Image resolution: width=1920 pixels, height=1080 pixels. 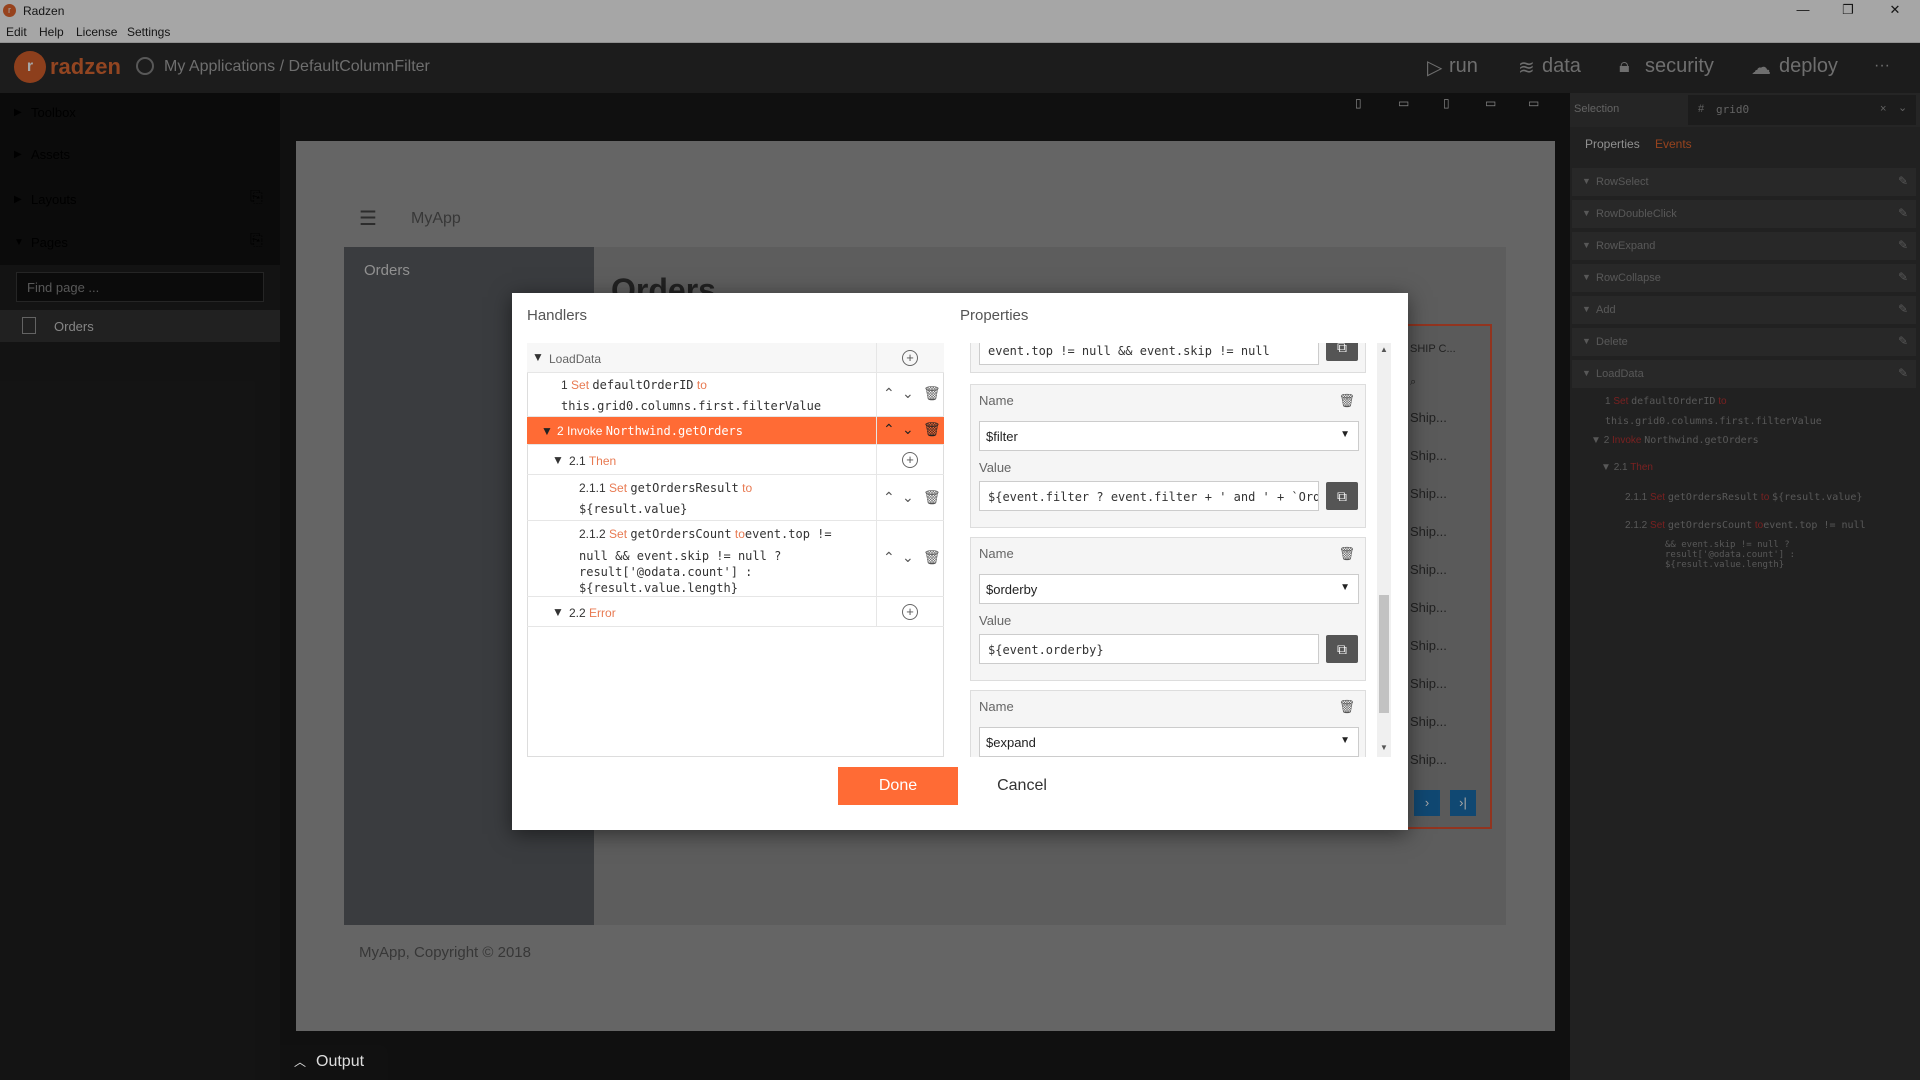 I want to click on action-number: 2.2, so click(x=577, y=613).